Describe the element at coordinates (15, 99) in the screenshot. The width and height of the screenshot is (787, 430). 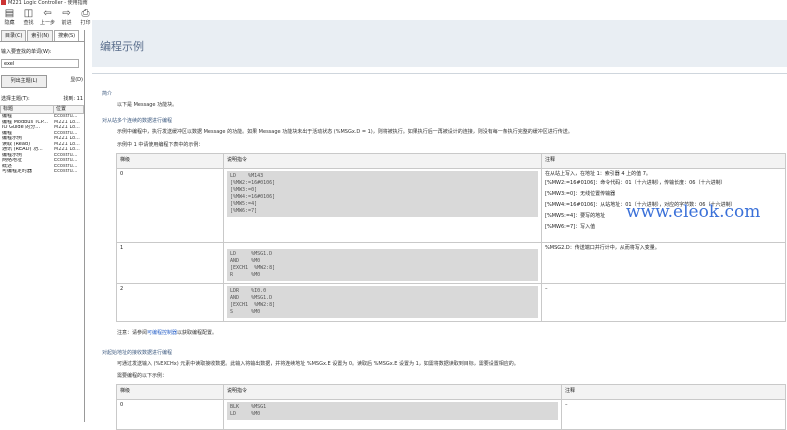
I see `select-topic-label: 选择主题(T):` at that location.